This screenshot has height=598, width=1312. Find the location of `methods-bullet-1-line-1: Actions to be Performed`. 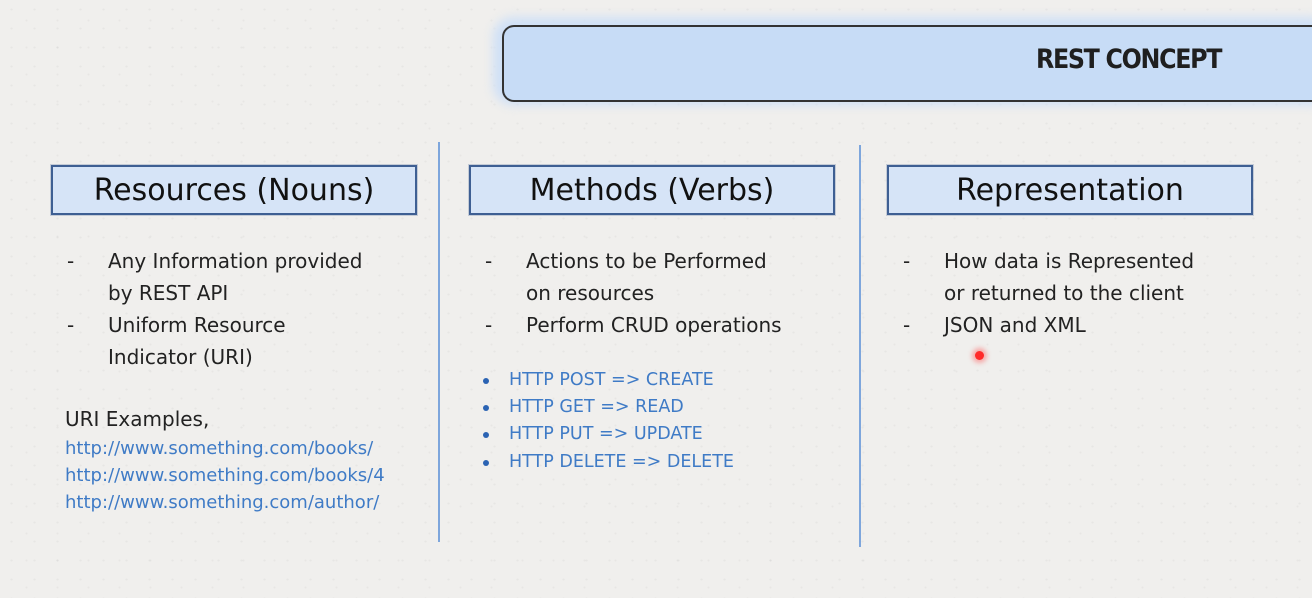

methods-bullet-1-line-1: Actions to be Performed is located at coordinates (646, 261).